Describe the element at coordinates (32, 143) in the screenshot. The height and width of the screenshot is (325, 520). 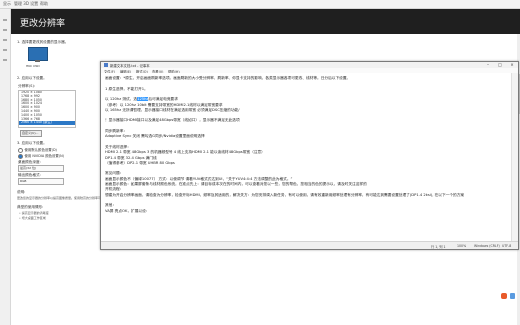
I see `step3-label: 3. 应用以下设置。` at that location.